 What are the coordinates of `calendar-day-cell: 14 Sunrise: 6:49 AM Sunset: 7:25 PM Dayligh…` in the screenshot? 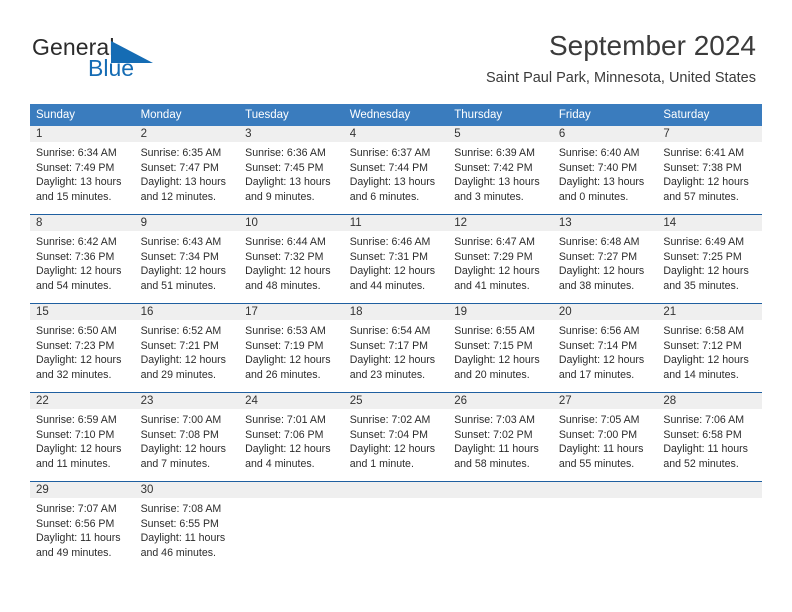 It's located at (709, 259).